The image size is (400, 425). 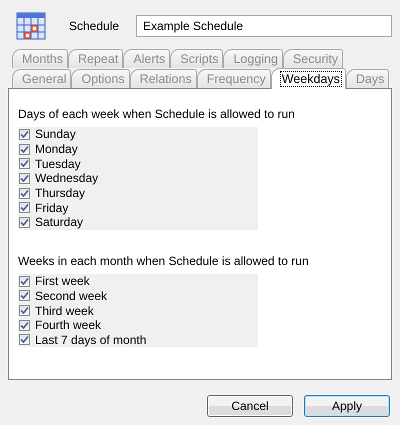 What do you see at coordinates (68, 325) in the screenshot?
I see `checkbox-label: Fourth week` at bounding box center [68, 325].